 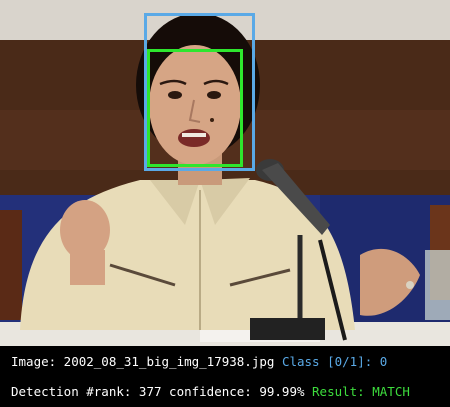 I want to click on image-filename-label: Image: 2002_08_31_big_img_17938.jpg, so click(x=143, y=361).